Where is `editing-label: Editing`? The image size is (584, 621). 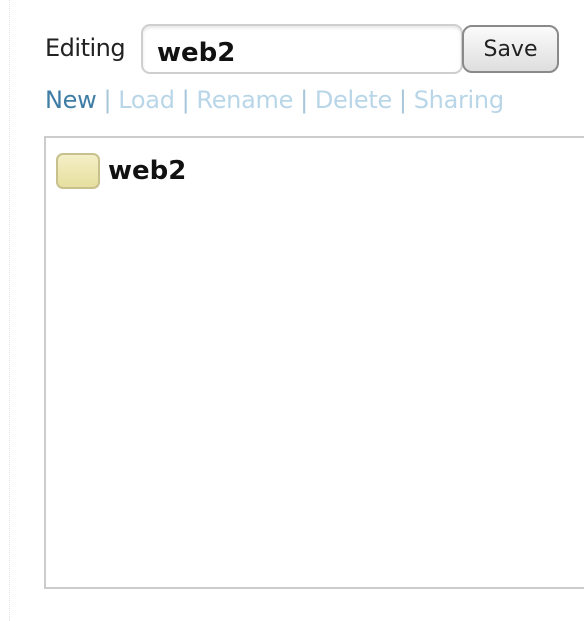 editing-label: Editing is located at coordinates (85, 48).